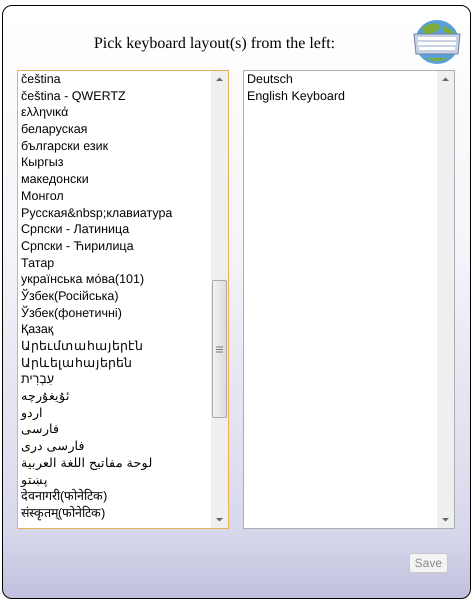 The image size is (475, 603). Describe the element at coordinates (116, 246) in the screenshot. I see `layout-item: Српски - Ћирилица` at that location.